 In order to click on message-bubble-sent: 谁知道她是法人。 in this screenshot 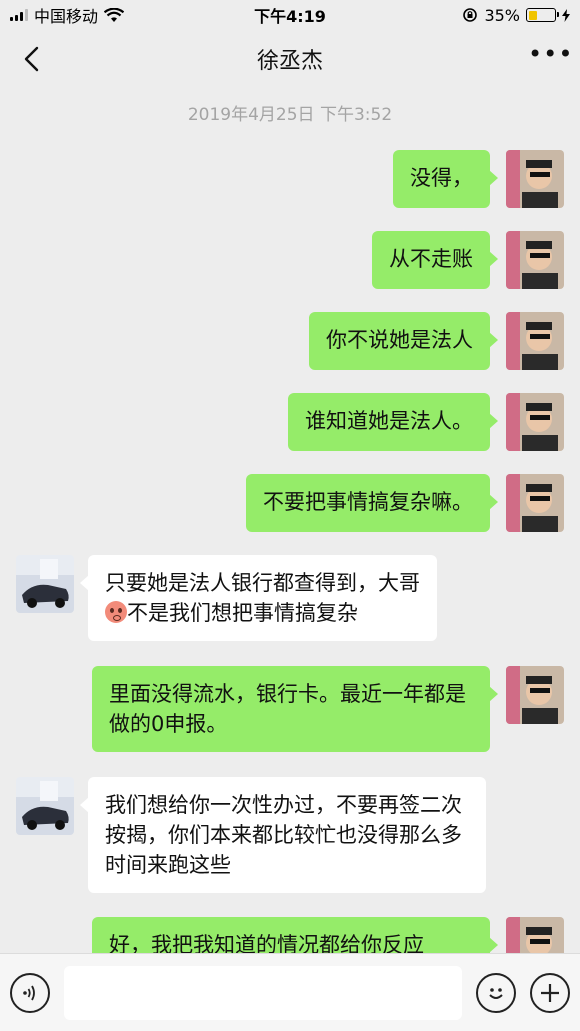, I will do `click(393, 422)`.